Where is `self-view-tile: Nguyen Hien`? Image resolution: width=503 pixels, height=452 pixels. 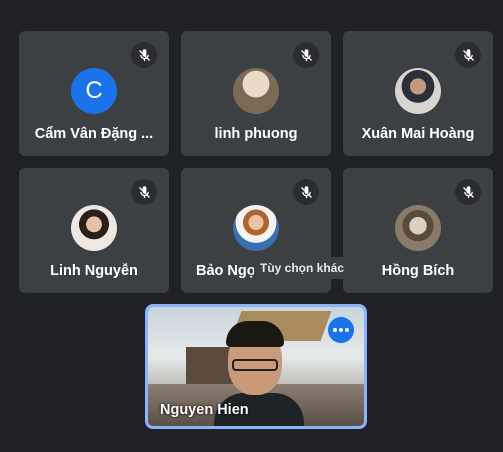 self-view-tile: Nguyen Hien is located at coordinates (256, 366).